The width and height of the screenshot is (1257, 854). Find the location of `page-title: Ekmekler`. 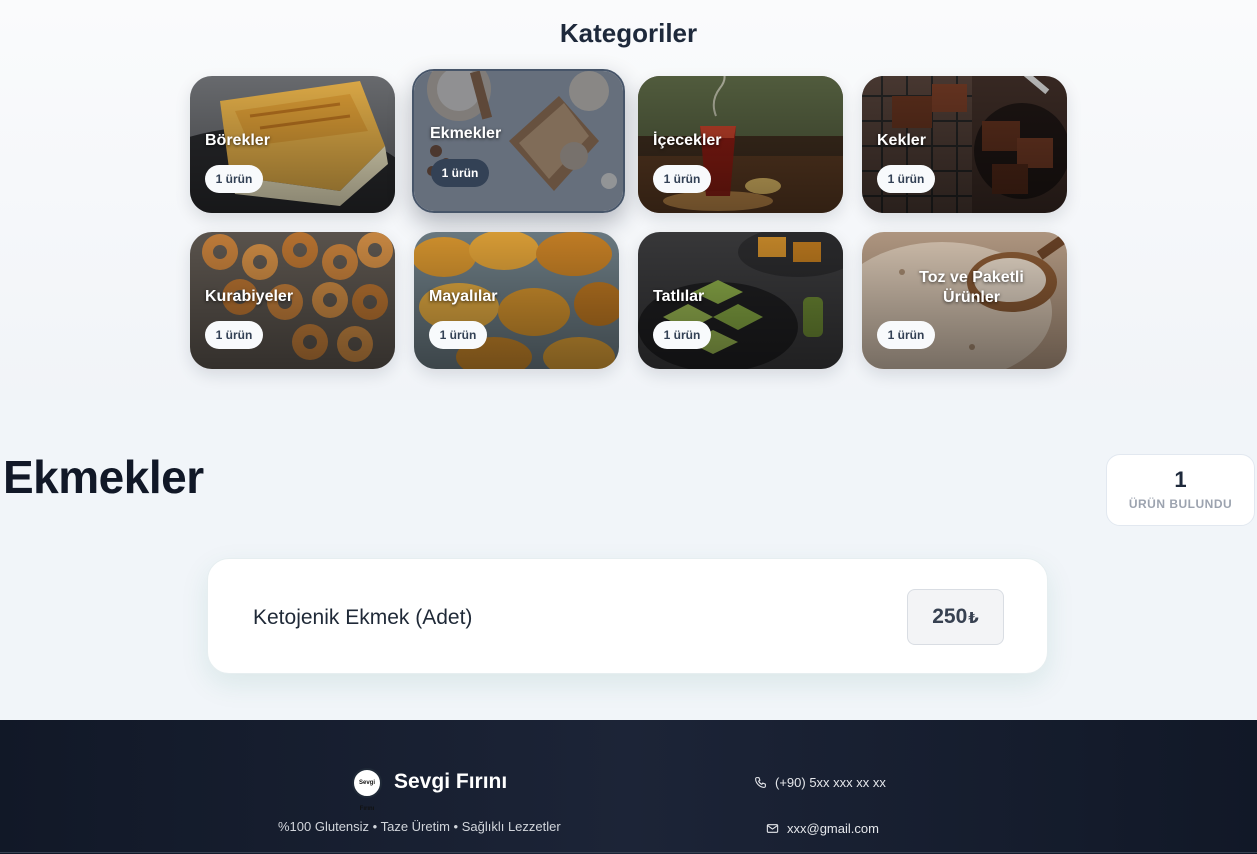

page-title: Ekmekler is located at coordinates (103, 477).